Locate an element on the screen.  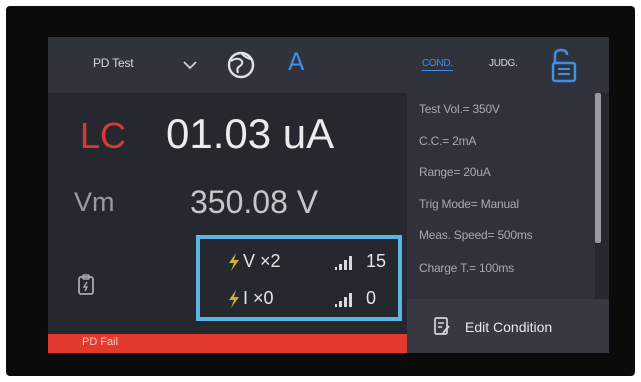
chevron-down-icon is located at coordinates (190, 65).